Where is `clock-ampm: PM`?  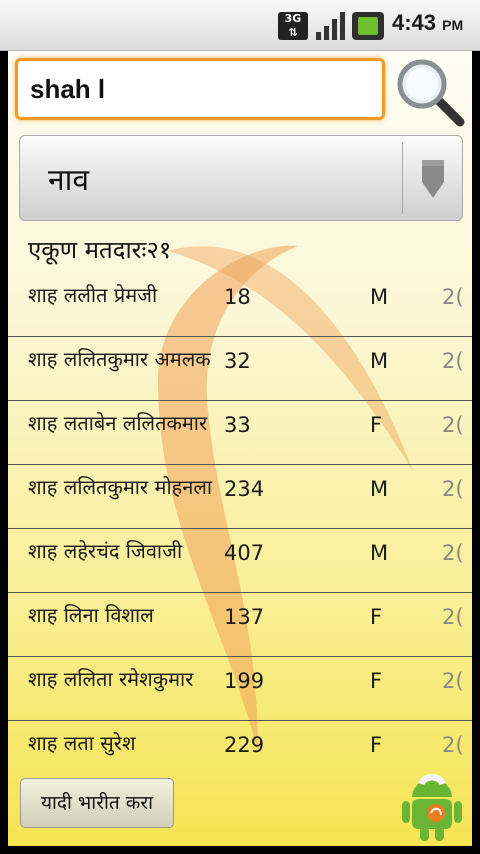
clock-ampm: PM is located at coordinates (453, 25).